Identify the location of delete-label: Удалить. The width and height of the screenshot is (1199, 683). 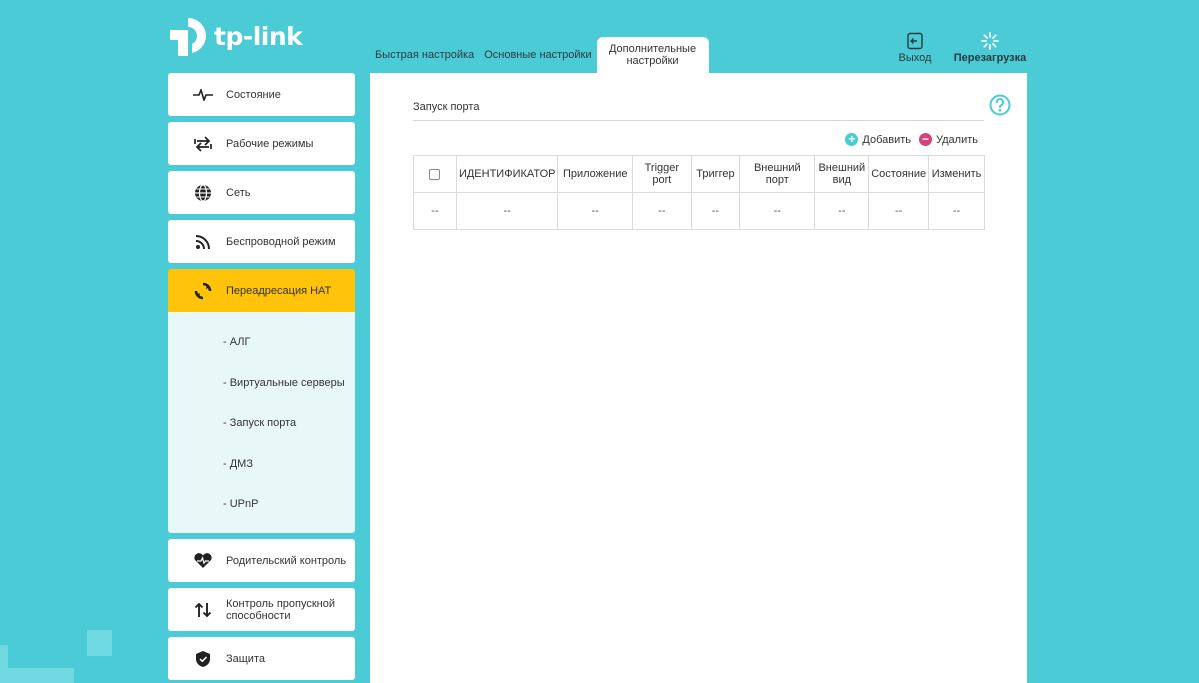
(957, 139).